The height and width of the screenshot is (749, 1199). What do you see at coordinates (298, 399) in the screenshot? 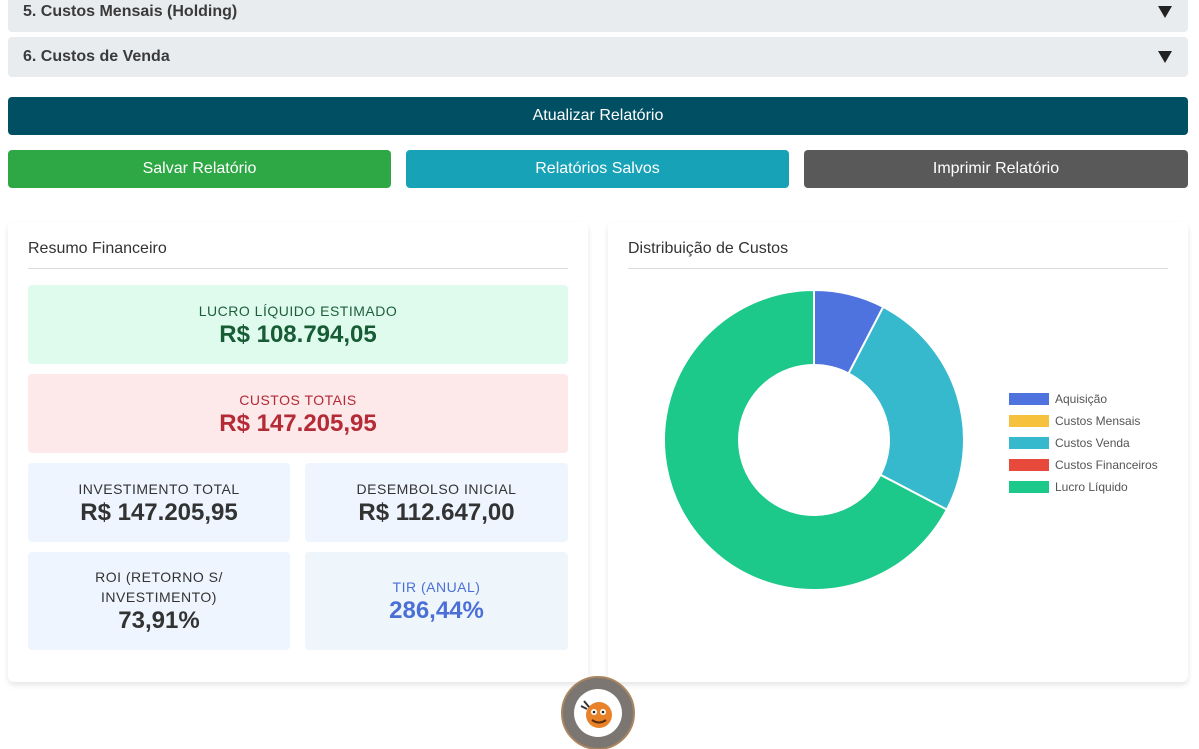
I see `card-label: CUSTOS TOTAIS` at bounding box center [298, 399].